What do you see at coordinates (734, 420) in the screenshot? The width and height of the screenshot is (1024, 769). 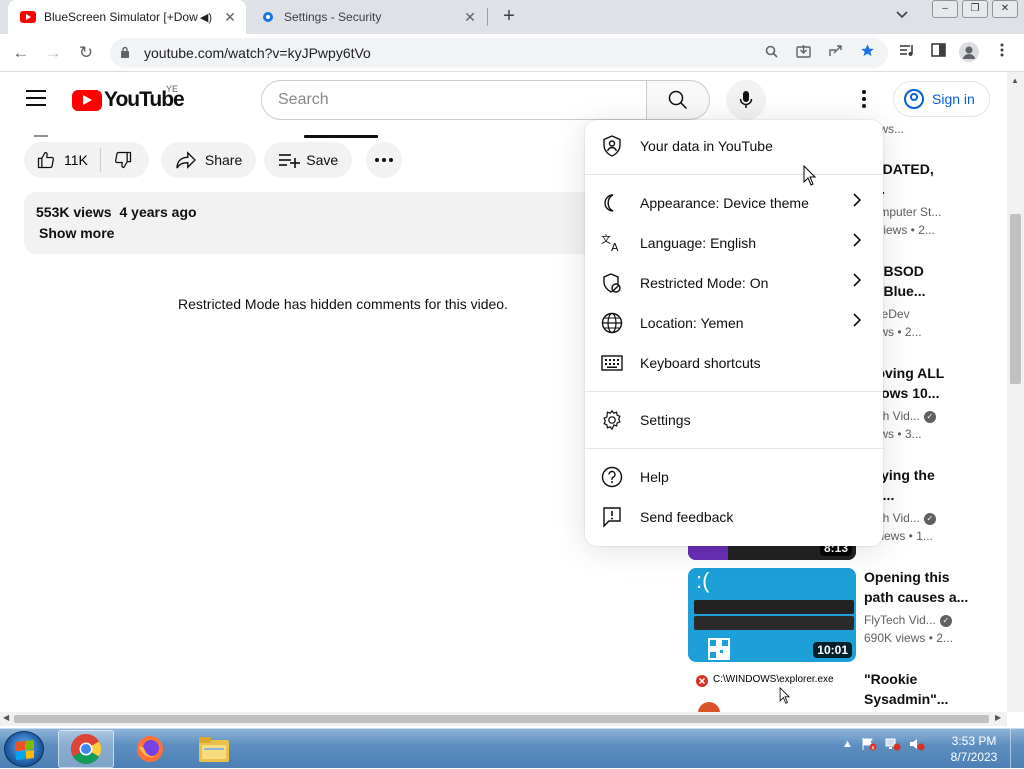 I see `menu-item-settings: Settings` at bounding box center [734, 420].